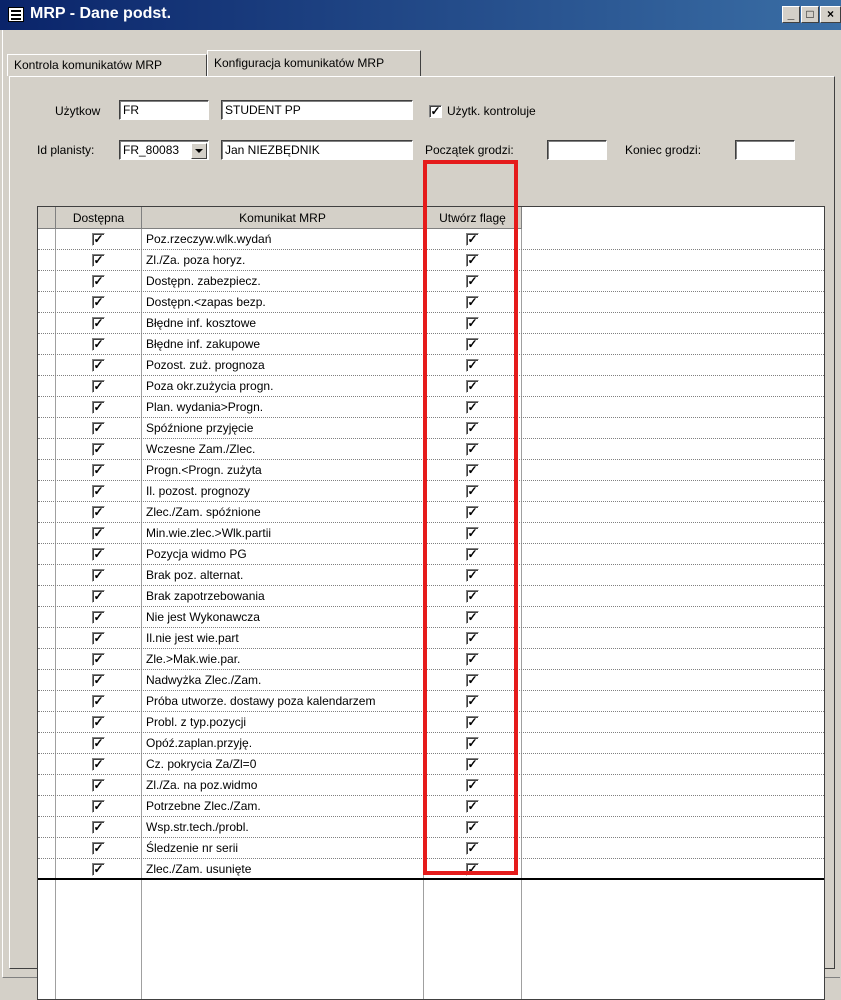 The width and height of the screenshot is (841, 1000). I want to click on message-cell: Wsp.str.tech./probl., so click(197, 827).